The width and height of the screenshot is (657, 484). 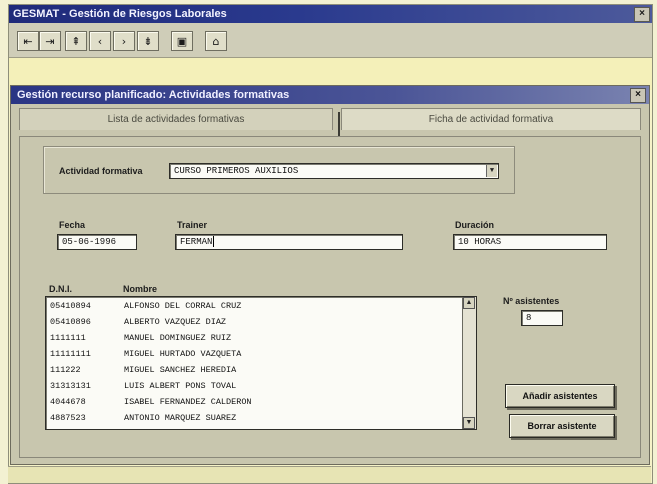 What do you see at coordinates (252, 322) in the screenshot?
I see `list-item: 05410896 ALBERTO VAZQUEZ DIAZ` at bounding box center [252, 322].